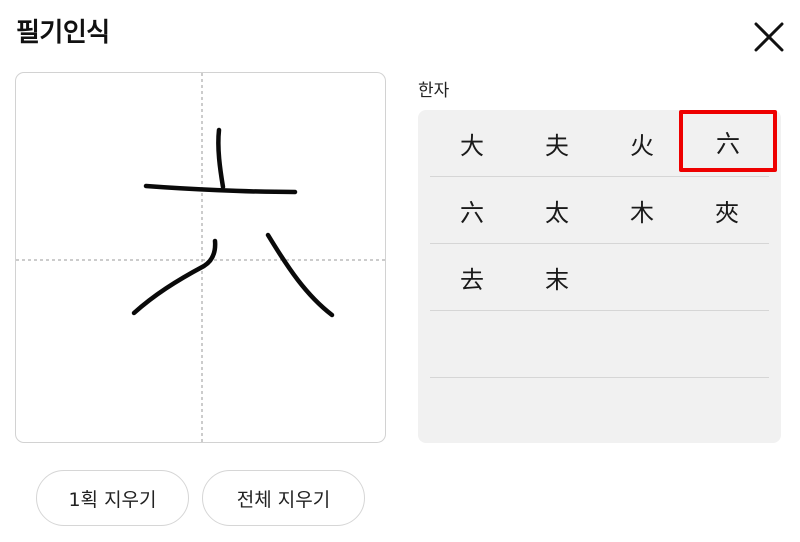 The image size is (800, 542). Describe the element at coordinates (472, 210) in the screenshot. I see `candidate-char: 六` at that location.